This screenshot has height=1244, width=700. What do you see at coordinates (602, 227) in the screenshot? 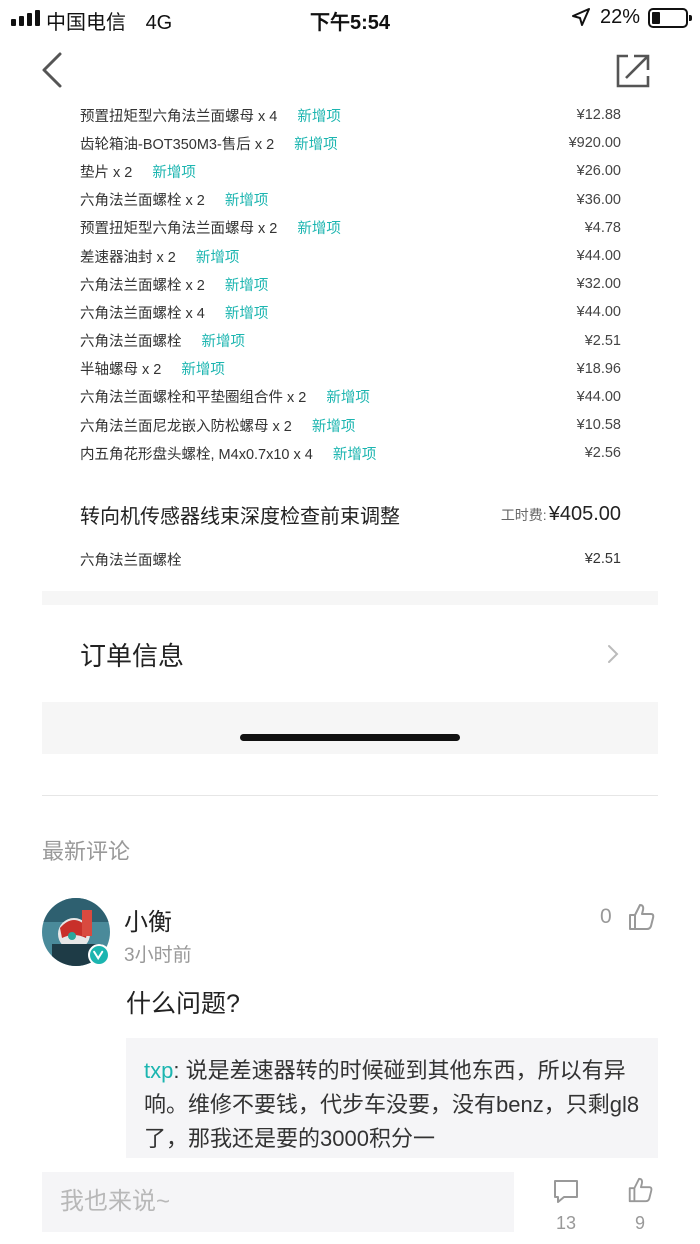
I see `part-price: ¥4.78` at bounding box center [602, 227].